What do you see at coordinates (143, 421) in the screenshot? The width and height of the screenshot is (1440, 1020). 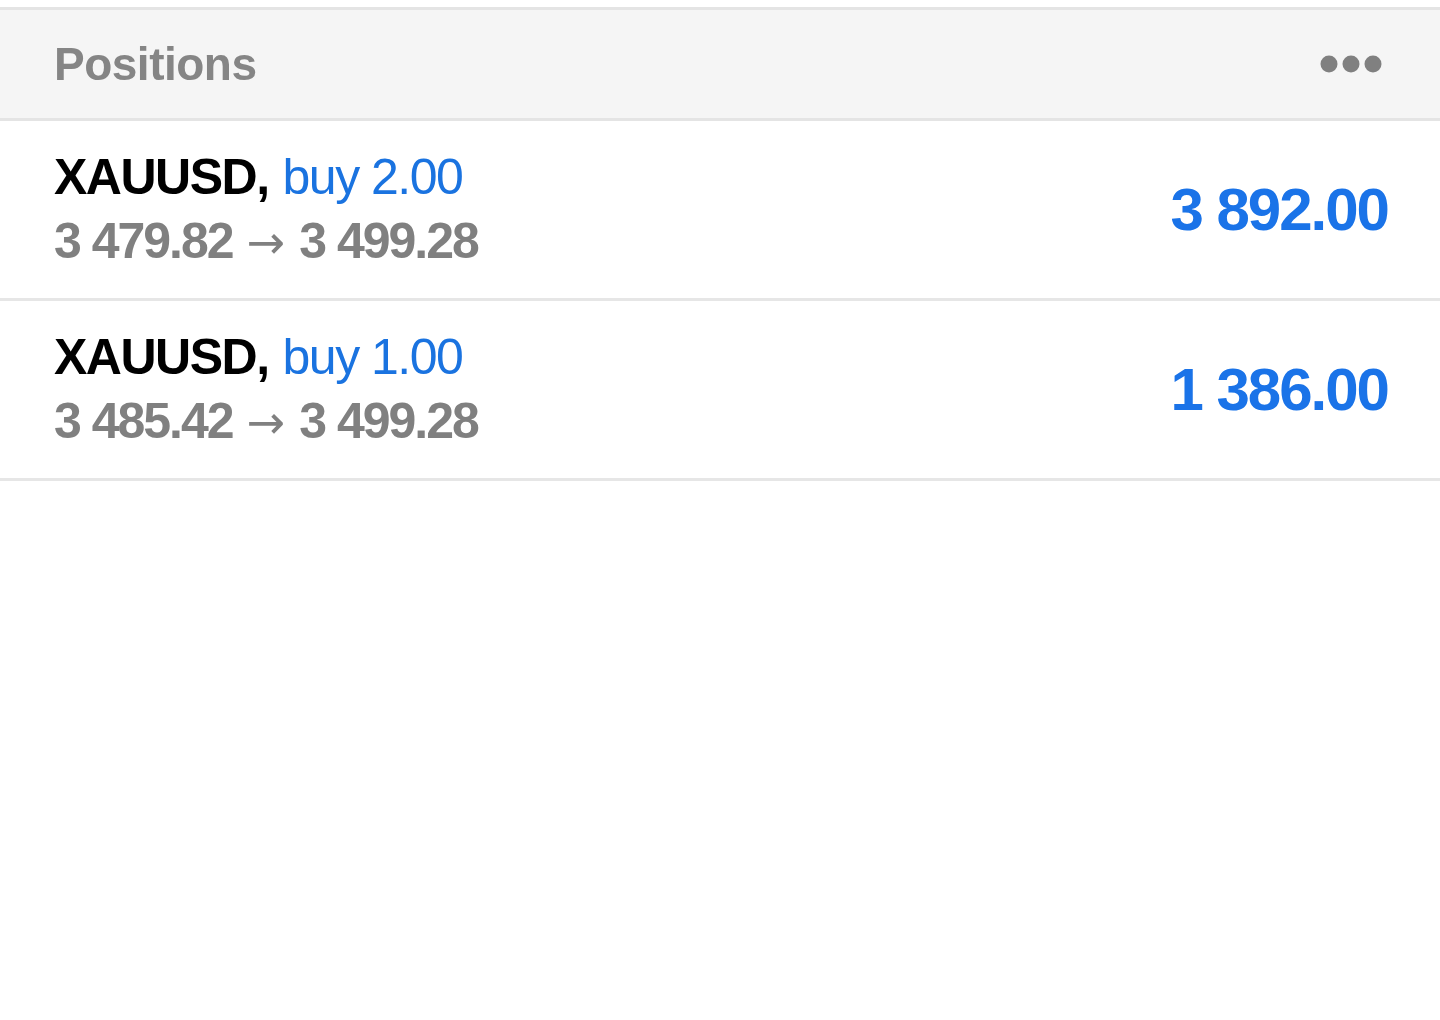 I see `open-price: 3 485.42` at bounding box center [143, 421].